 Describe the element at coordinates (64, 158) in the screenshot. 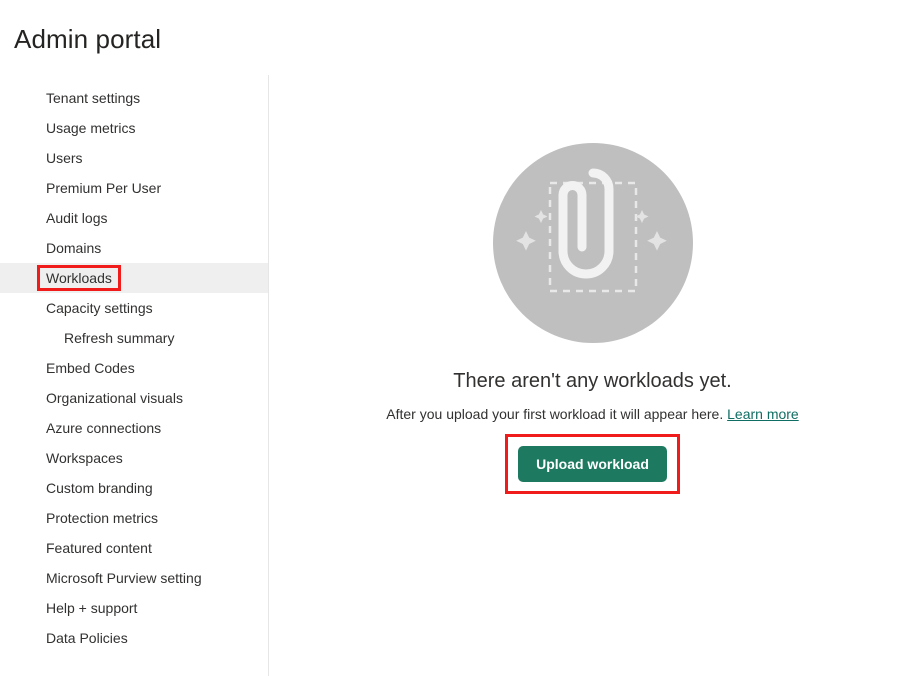

I see `sidebar-item-label: Users` at that location.